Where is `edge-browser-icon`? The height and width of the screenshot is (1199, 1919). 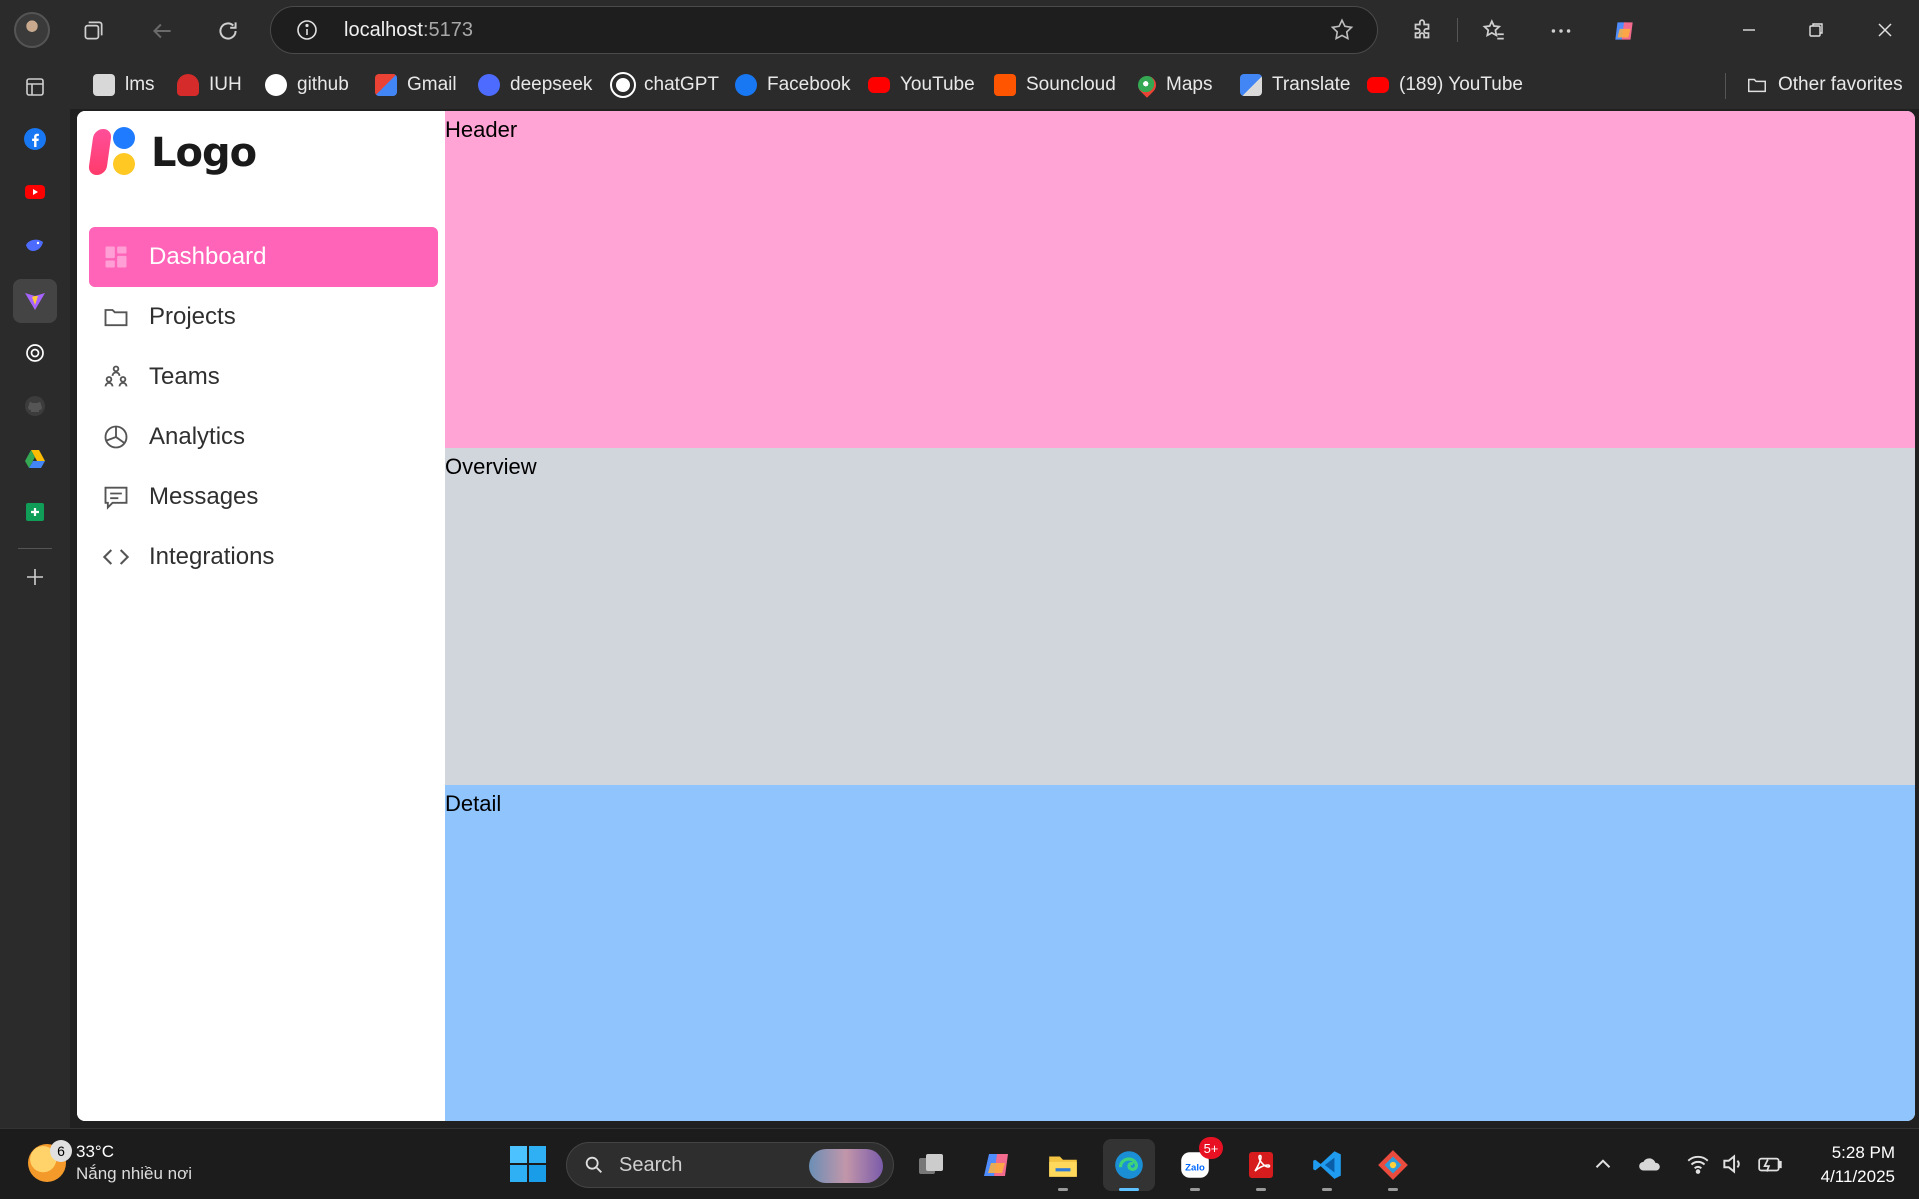 edge-browser-icon is located at coordinates (1129, 1165).